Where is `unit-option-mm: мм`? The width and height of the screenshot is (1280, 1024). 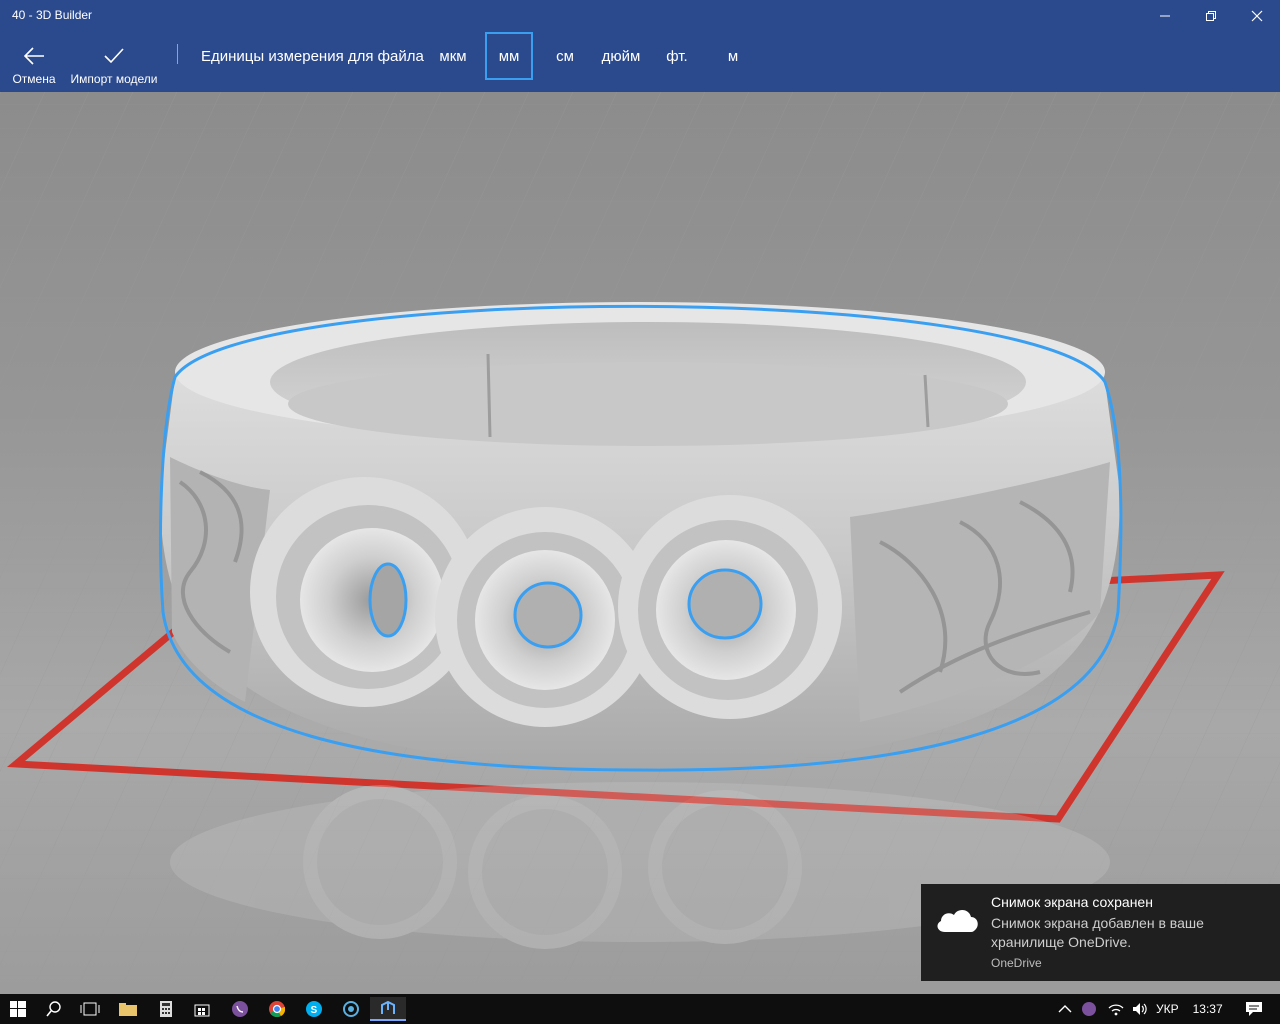
unit-option-mm: мм is located at coordinates (509, 56).